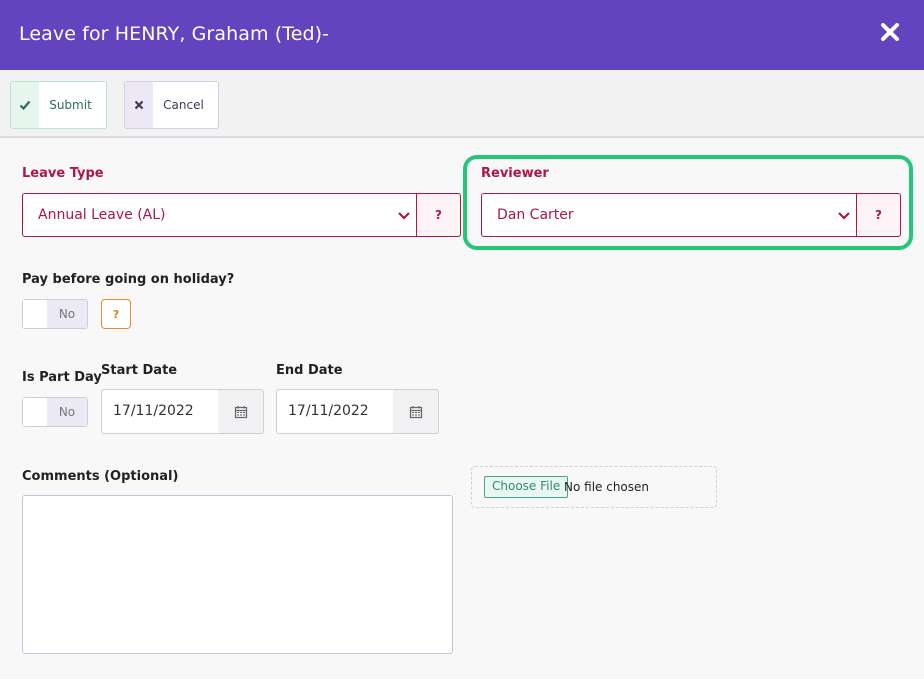 The width and height of the screenshot is (924, 679). I want to click on reviewer-help-button: ?, so click(879, 215).